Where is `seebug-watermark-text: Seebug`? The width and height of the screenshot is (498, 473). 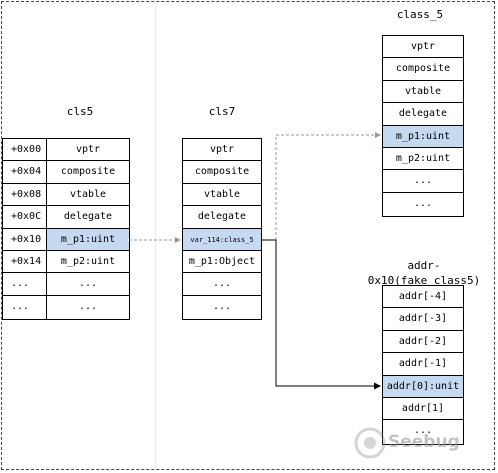
seebug-watermark-text: Seebug is located at coordinates (424, 442).